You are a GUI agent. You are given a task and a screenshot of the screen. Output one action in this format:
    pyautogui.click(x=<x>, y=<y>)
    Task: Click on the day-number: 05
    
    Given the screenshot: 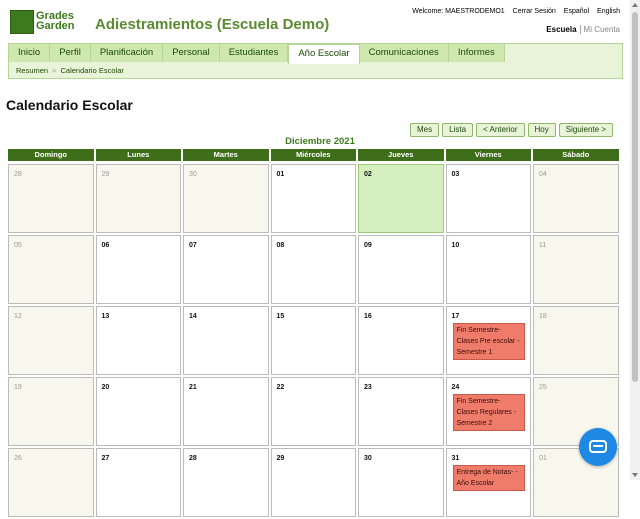 What is the action you would take?
    pyautogui.click(x=18, y=245)
    